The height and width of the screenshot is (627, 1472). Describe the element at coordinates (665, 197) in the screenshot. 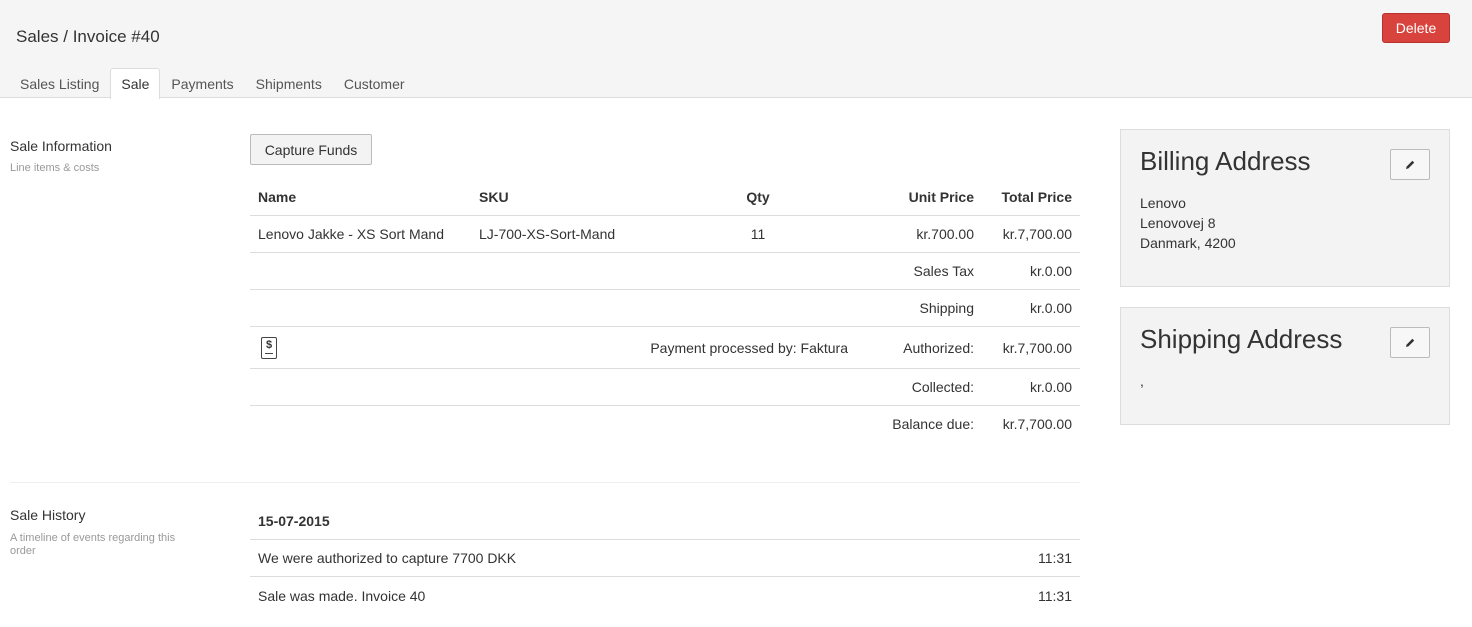

I see `table-header-row: Name SKU Qty Unit Price Total Price` at that location.